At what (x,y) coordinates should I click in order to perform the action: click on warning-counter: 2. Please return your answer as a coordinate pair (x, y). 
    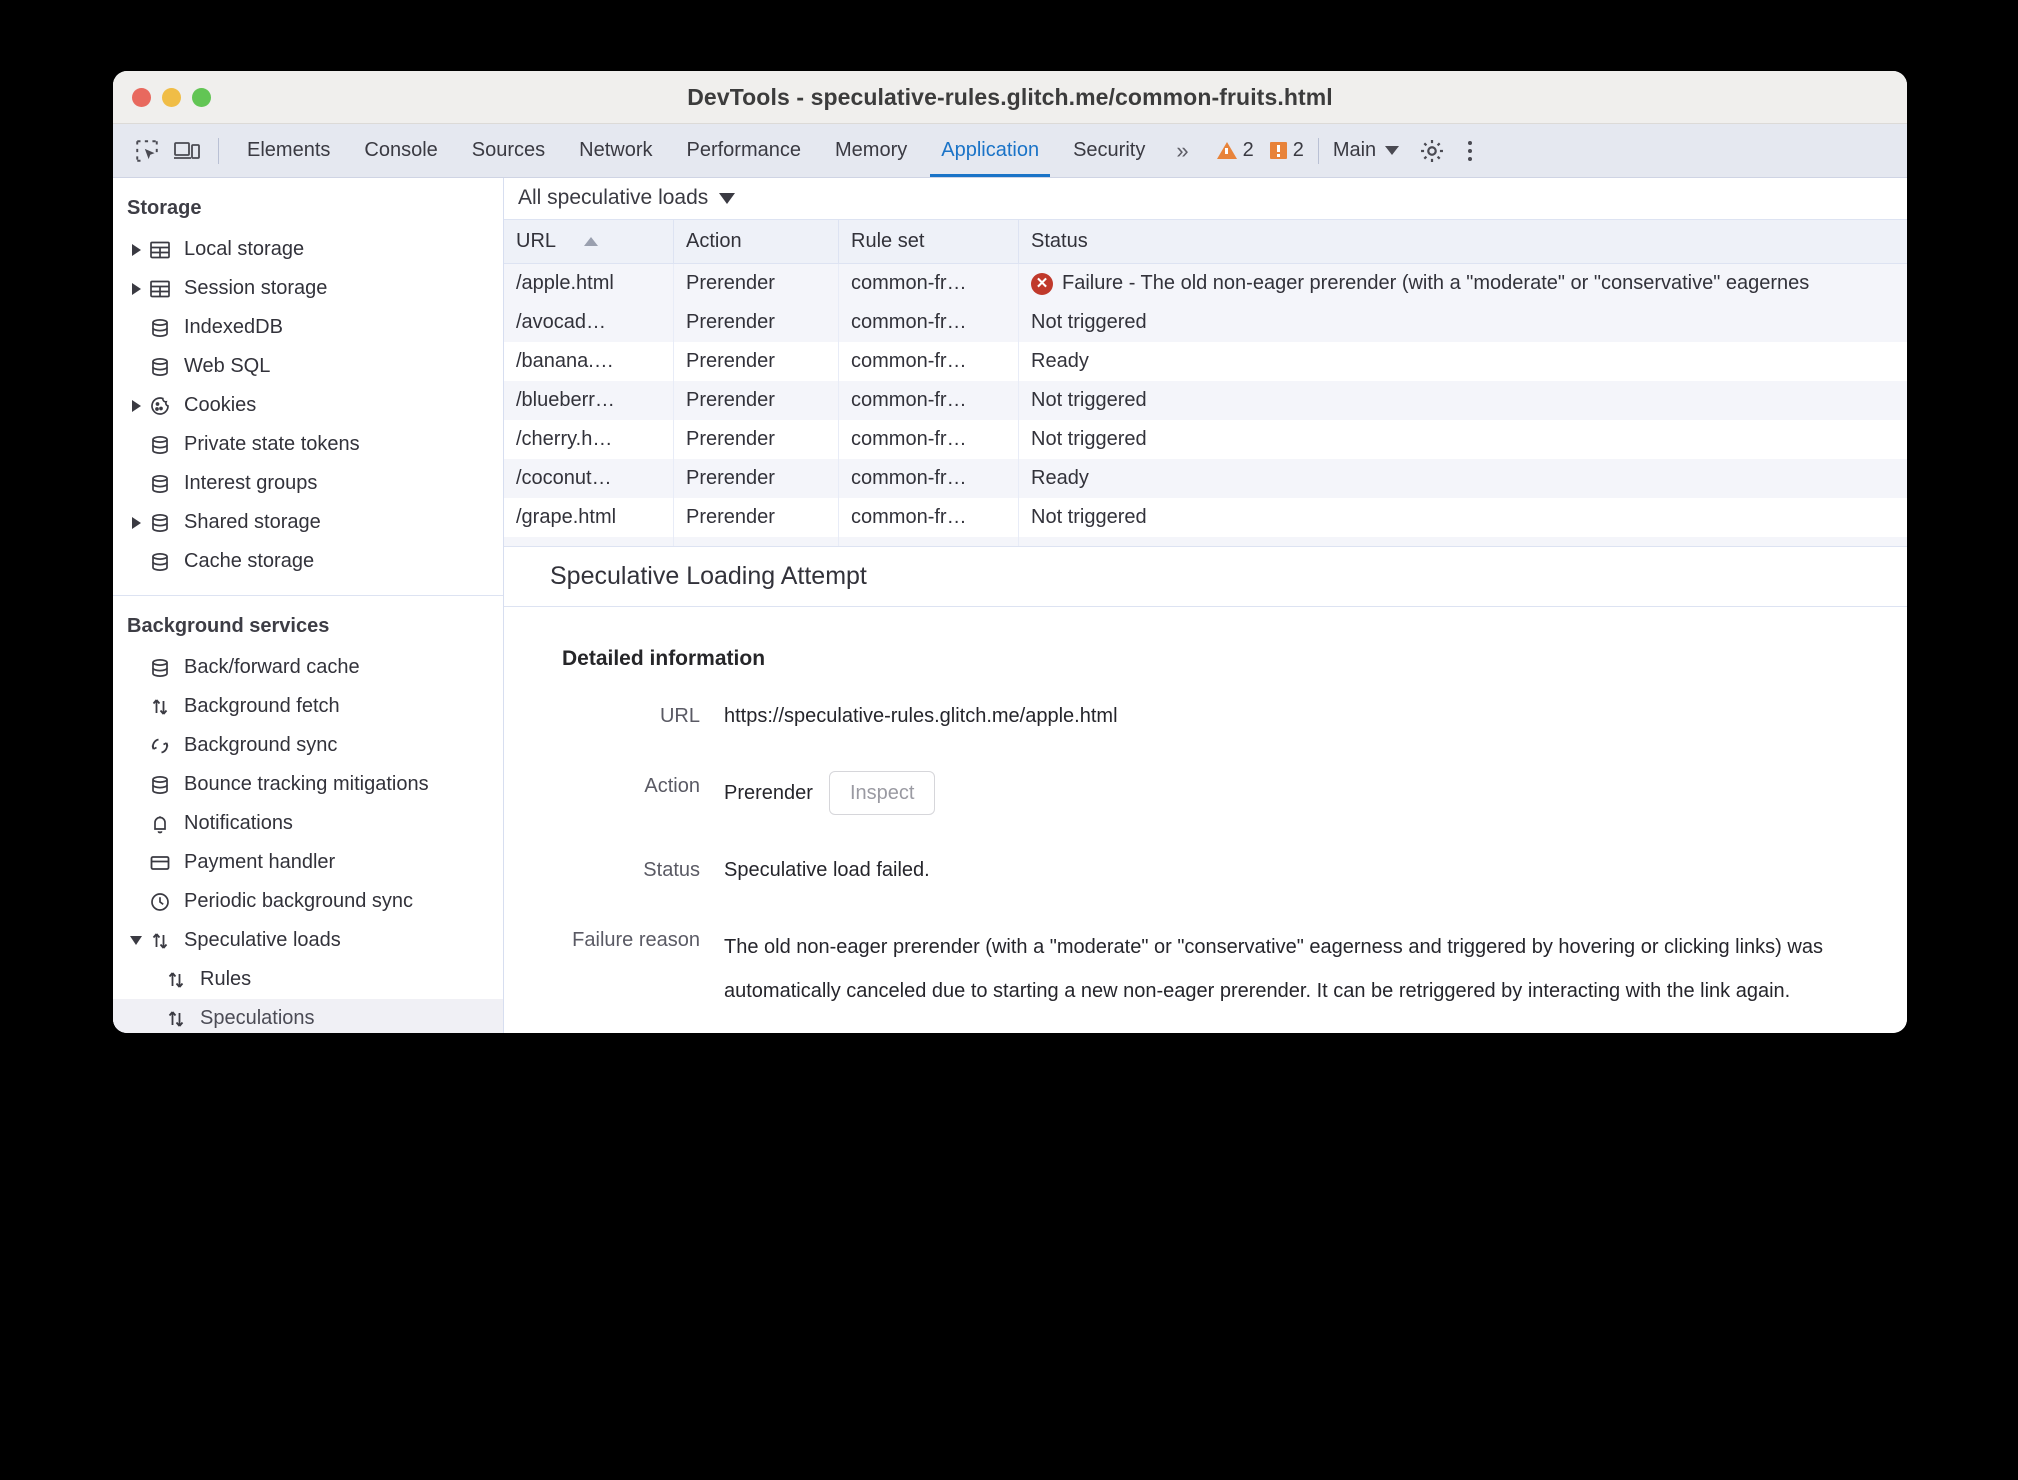
    Looking at the image, I should click on (1235, 150).